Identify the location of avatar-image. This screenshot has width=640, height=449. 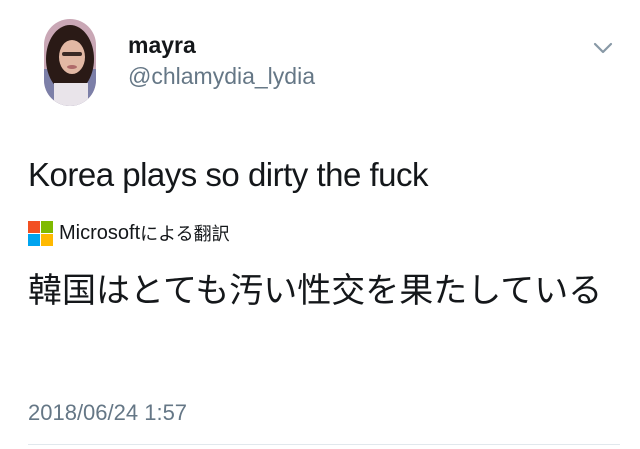
(70, 62).